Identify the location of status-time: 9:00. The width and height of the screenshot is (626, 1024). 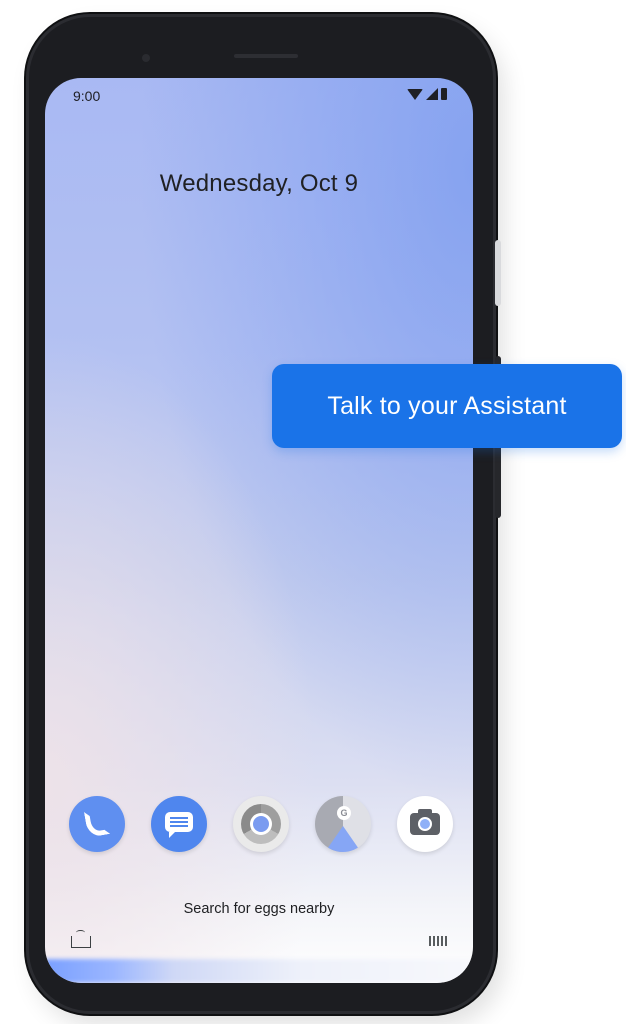
(87, 96).